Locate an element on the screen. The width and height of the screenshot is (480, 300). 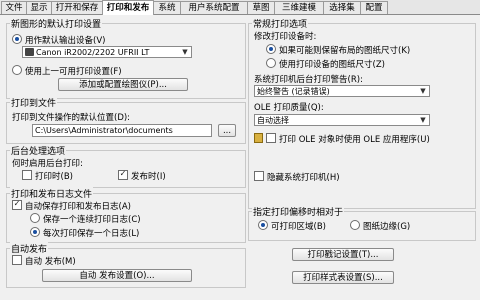
plot-to-file-label: 打印到文件操作的默认位置(D): is located at coordinates (71, 118).